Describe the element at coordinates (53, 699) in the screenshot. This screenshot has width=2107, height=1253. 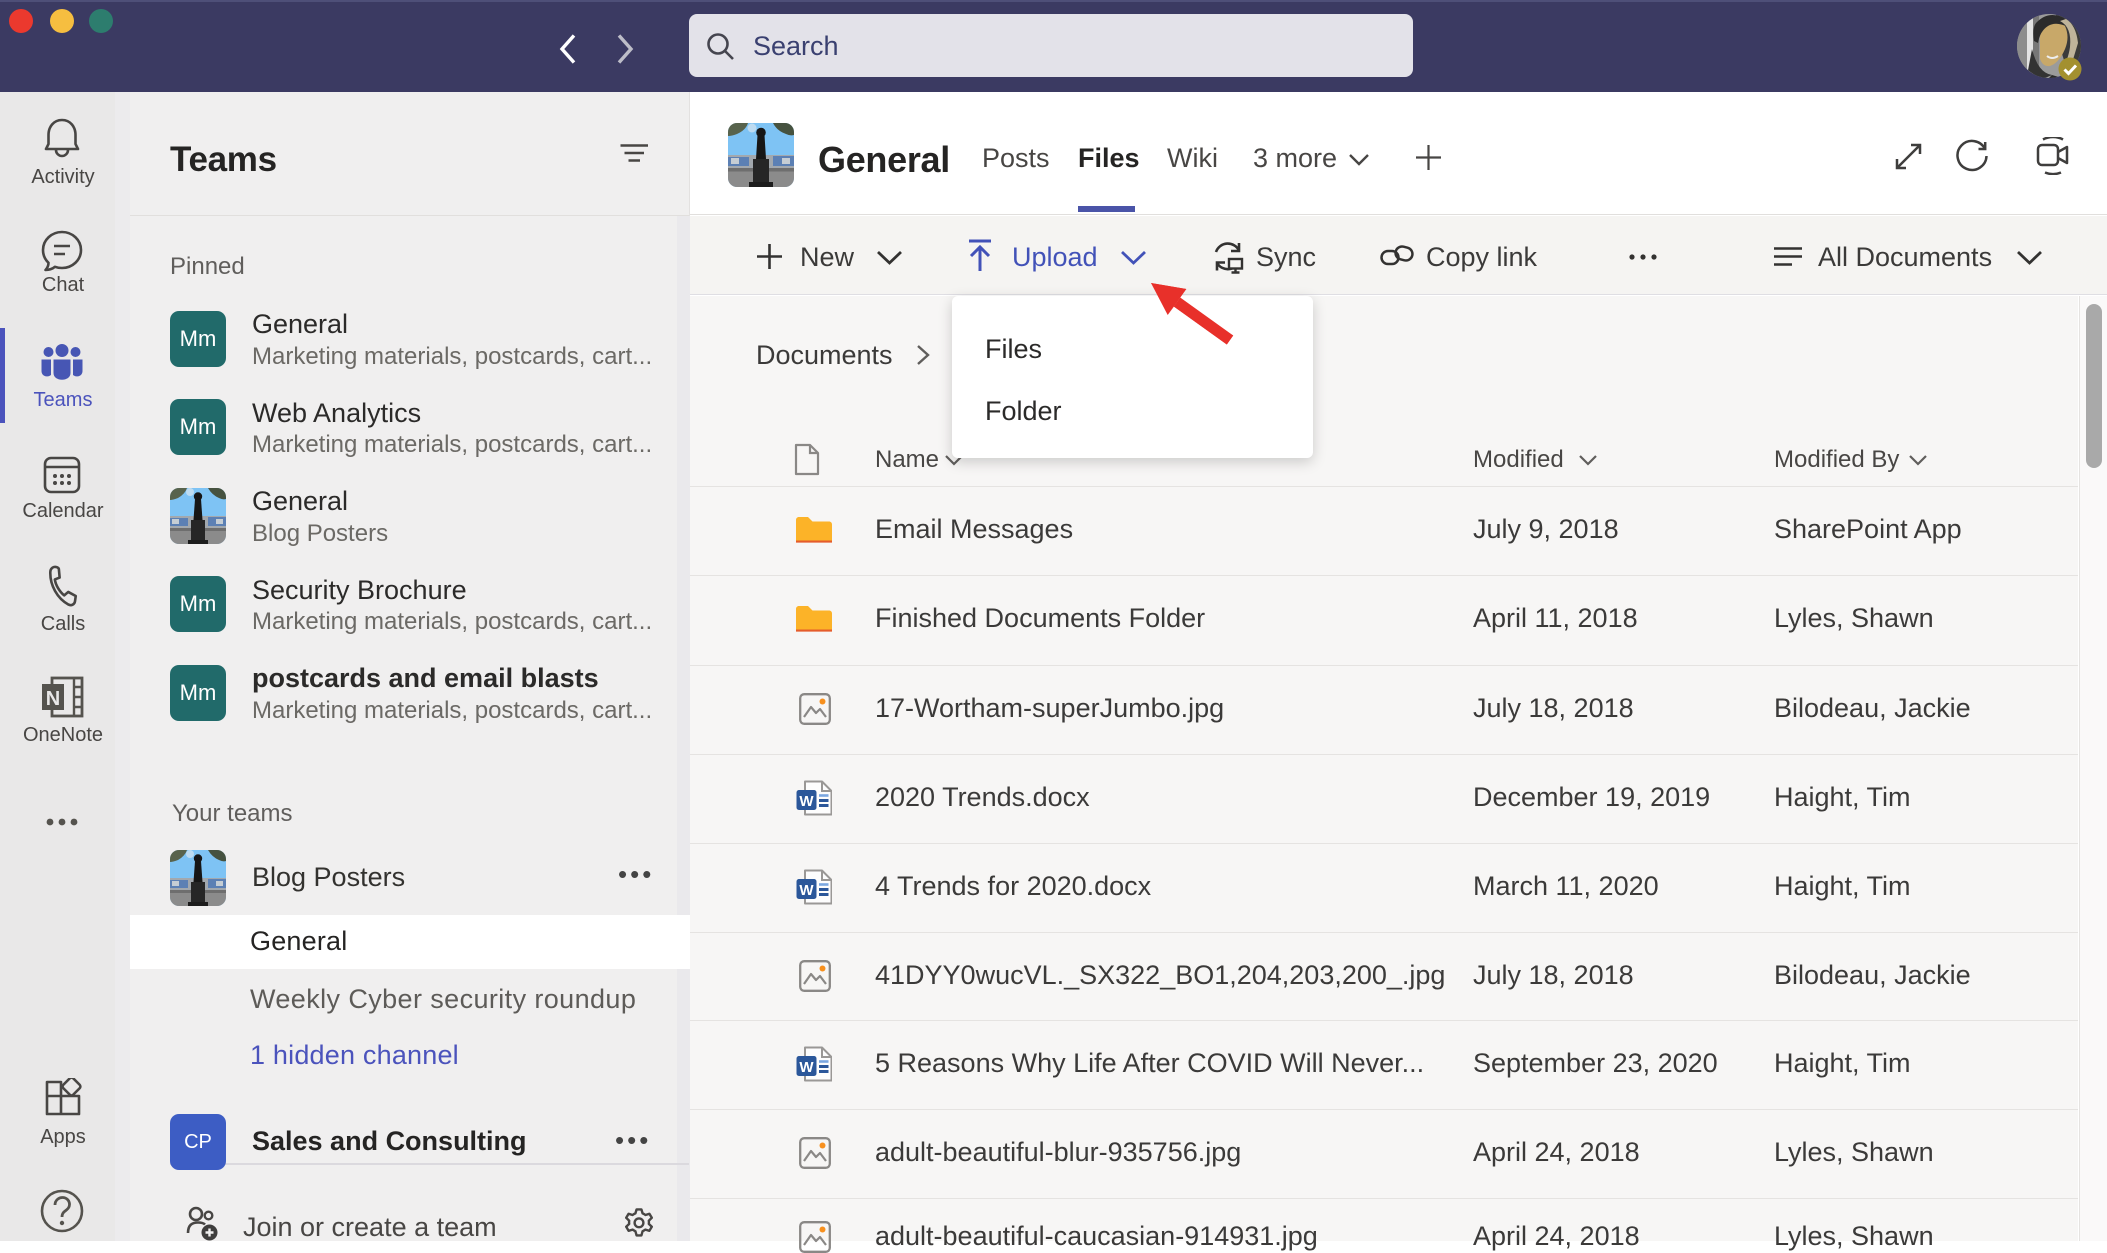
I see `svg-text: N` at that location.